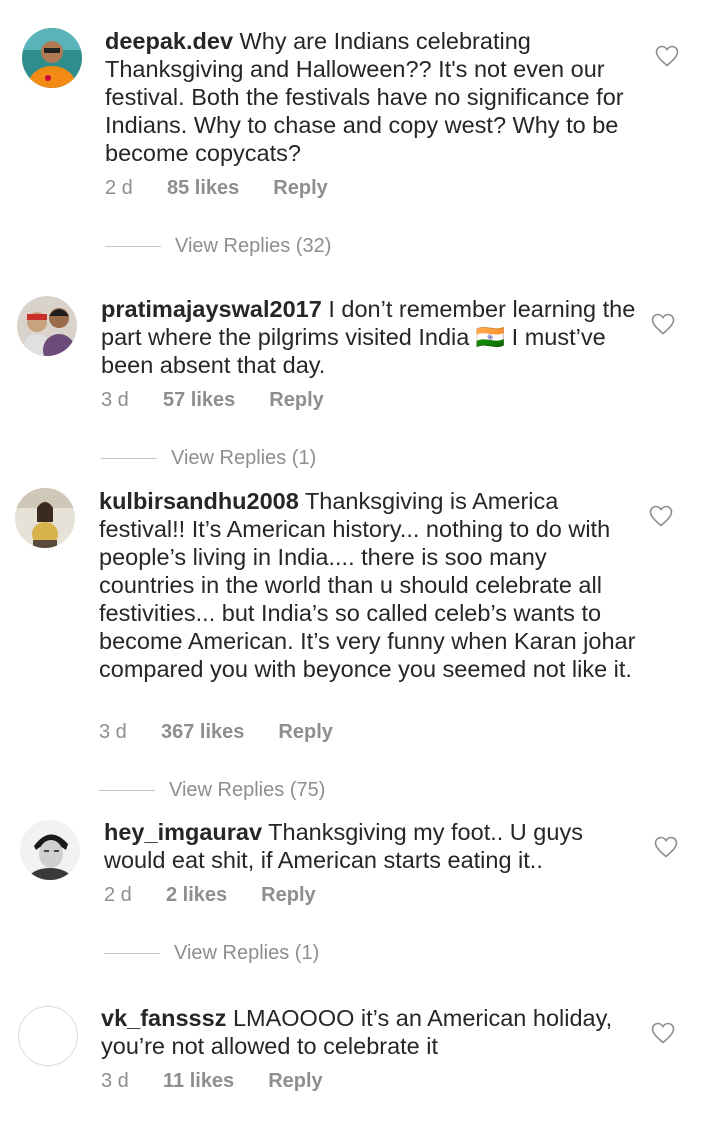 The image size is (720, 1144). What do you see at coordinates (202, 732) in the screenshot?
I see `likes-count: 367 likes` at bounding box center [202, 732].